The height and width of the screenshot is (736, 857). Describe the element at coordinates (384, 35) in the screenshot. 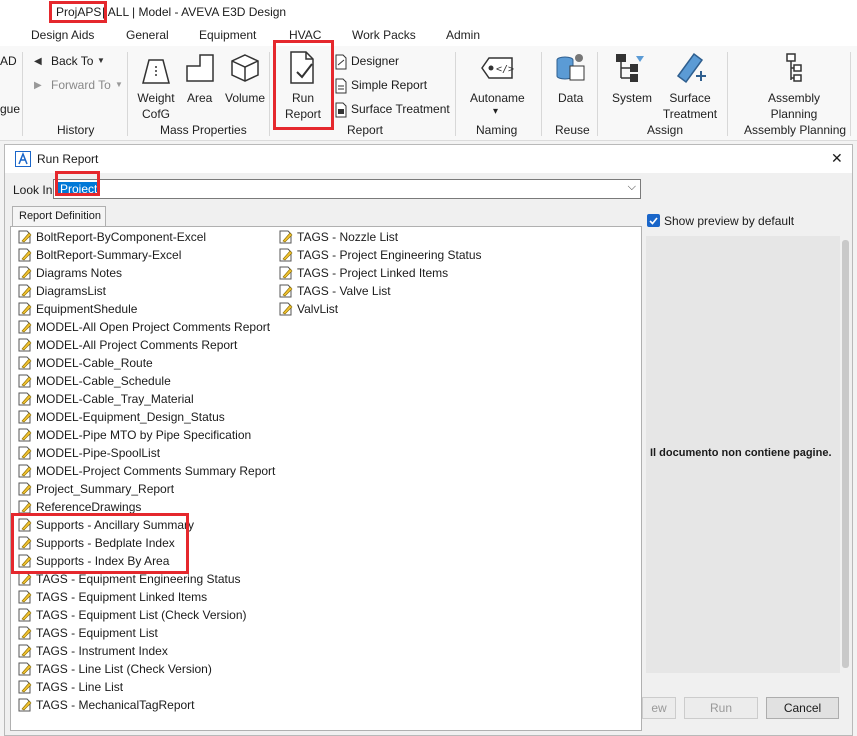

I see `tab-work-packs: Work Packs` at that location.